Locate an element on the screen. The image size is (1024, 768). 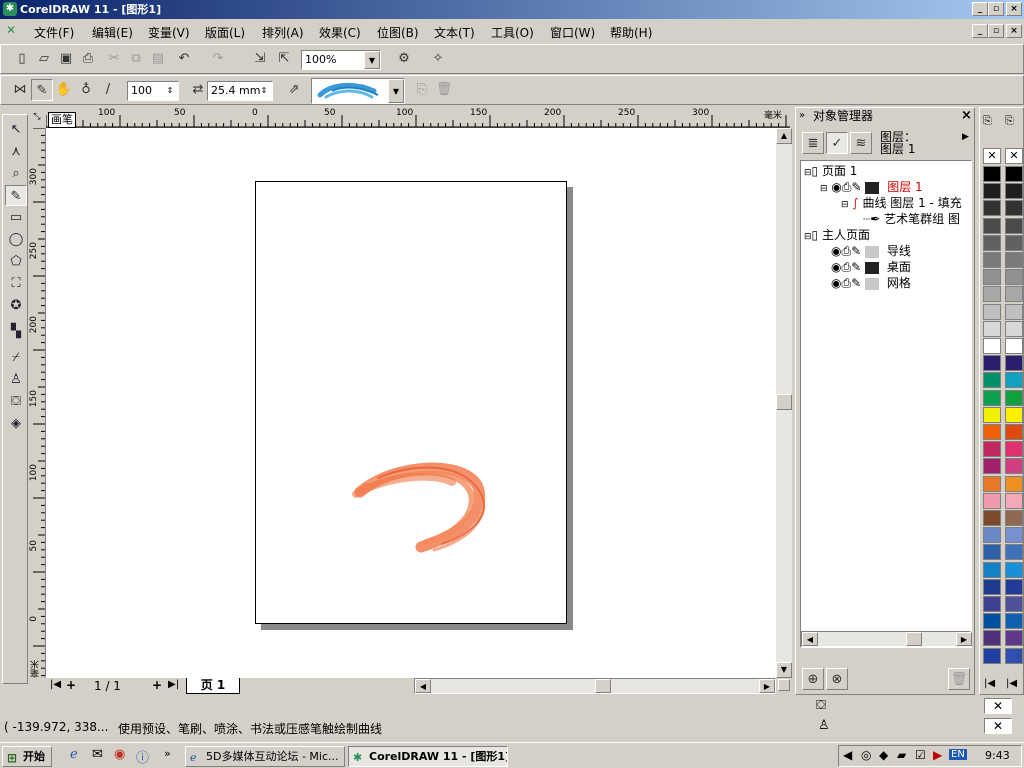
docker-close-icon: × is located at coordinates (966, 116).